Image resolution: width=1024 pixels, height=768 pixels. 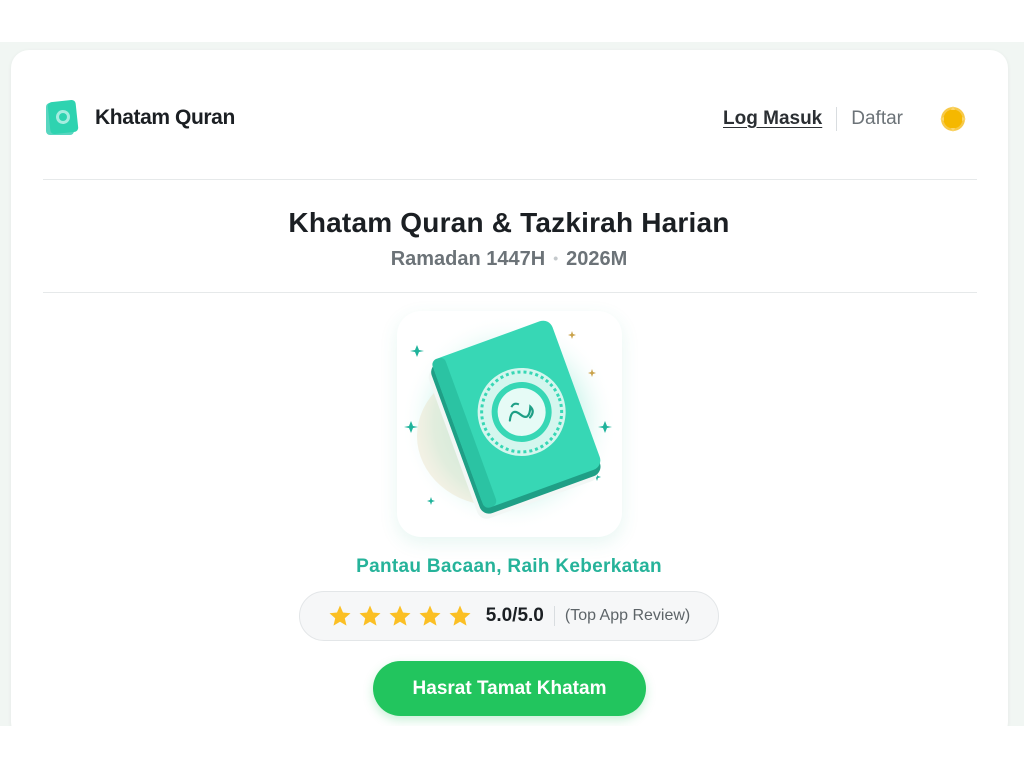 I want to click on brand-name: Khatam Quran, so click(x=165, y=117).